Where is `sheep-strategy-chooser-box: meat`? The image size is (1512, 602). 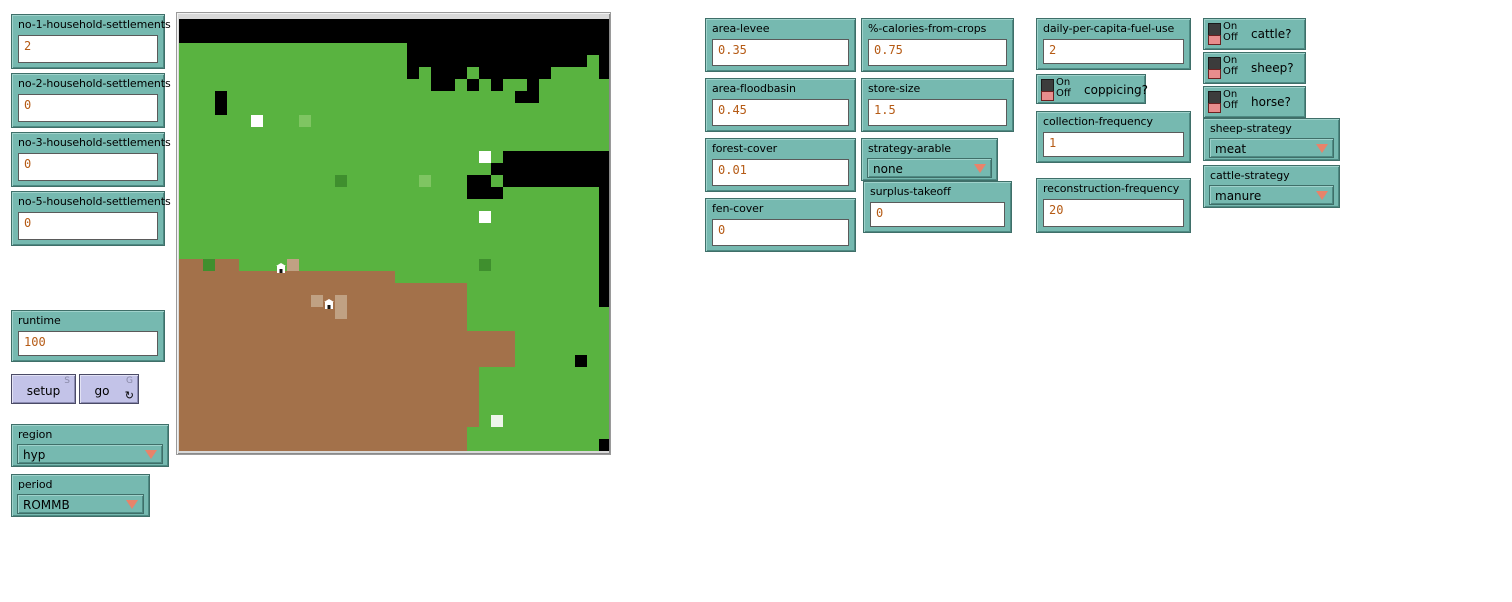 sheep-strategy-chooser-box: meat is located at coordinates (1271, 148).